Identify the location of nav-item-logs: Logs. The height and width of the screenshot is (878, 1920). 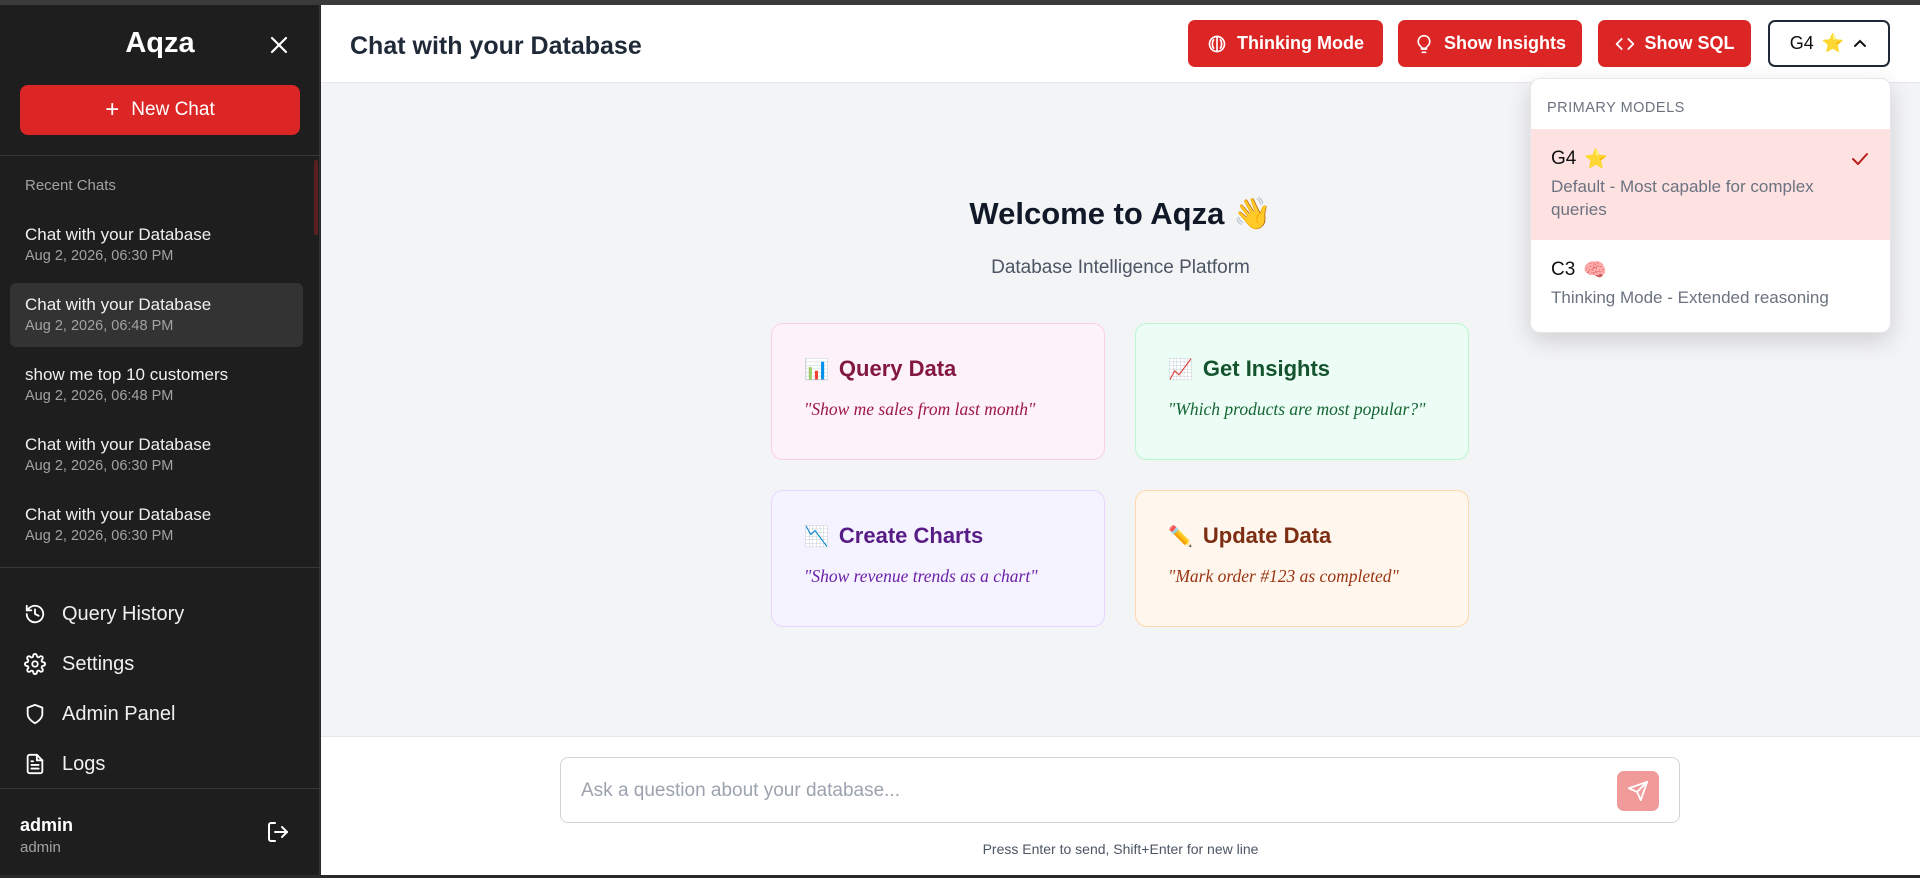
(164, 764).